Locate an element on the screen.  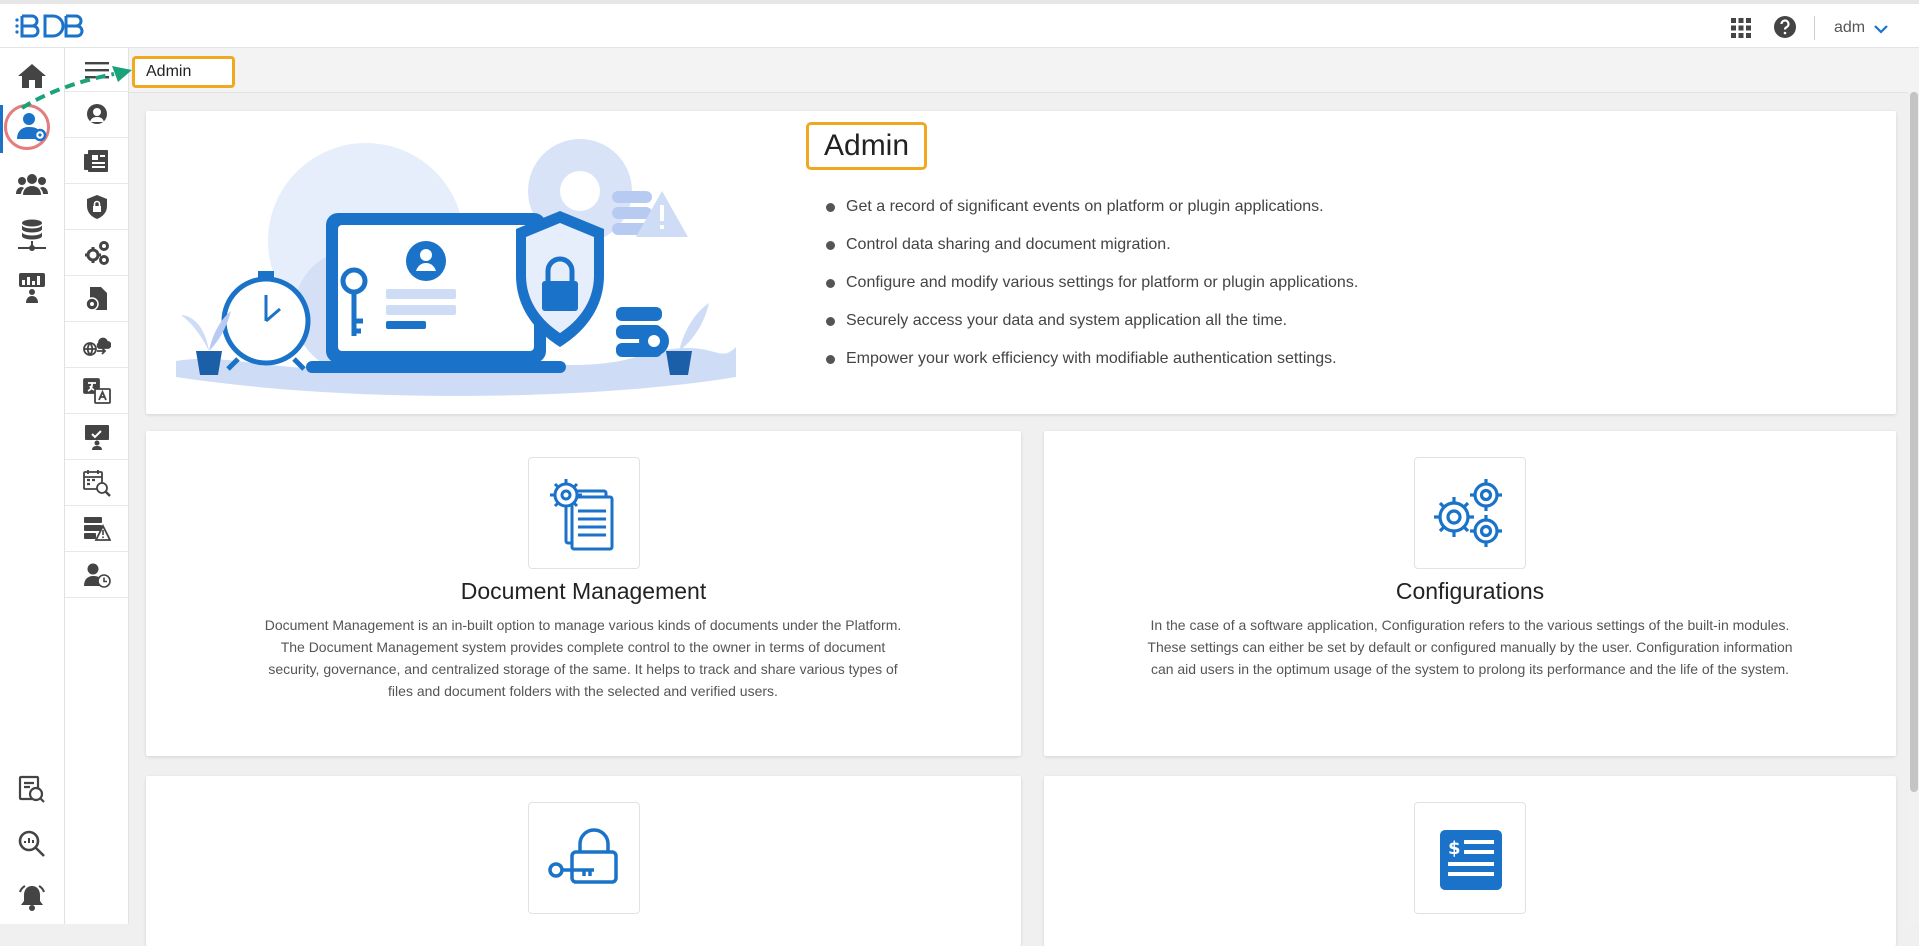
billing-card: $ is located at coordinates (1470, 861).